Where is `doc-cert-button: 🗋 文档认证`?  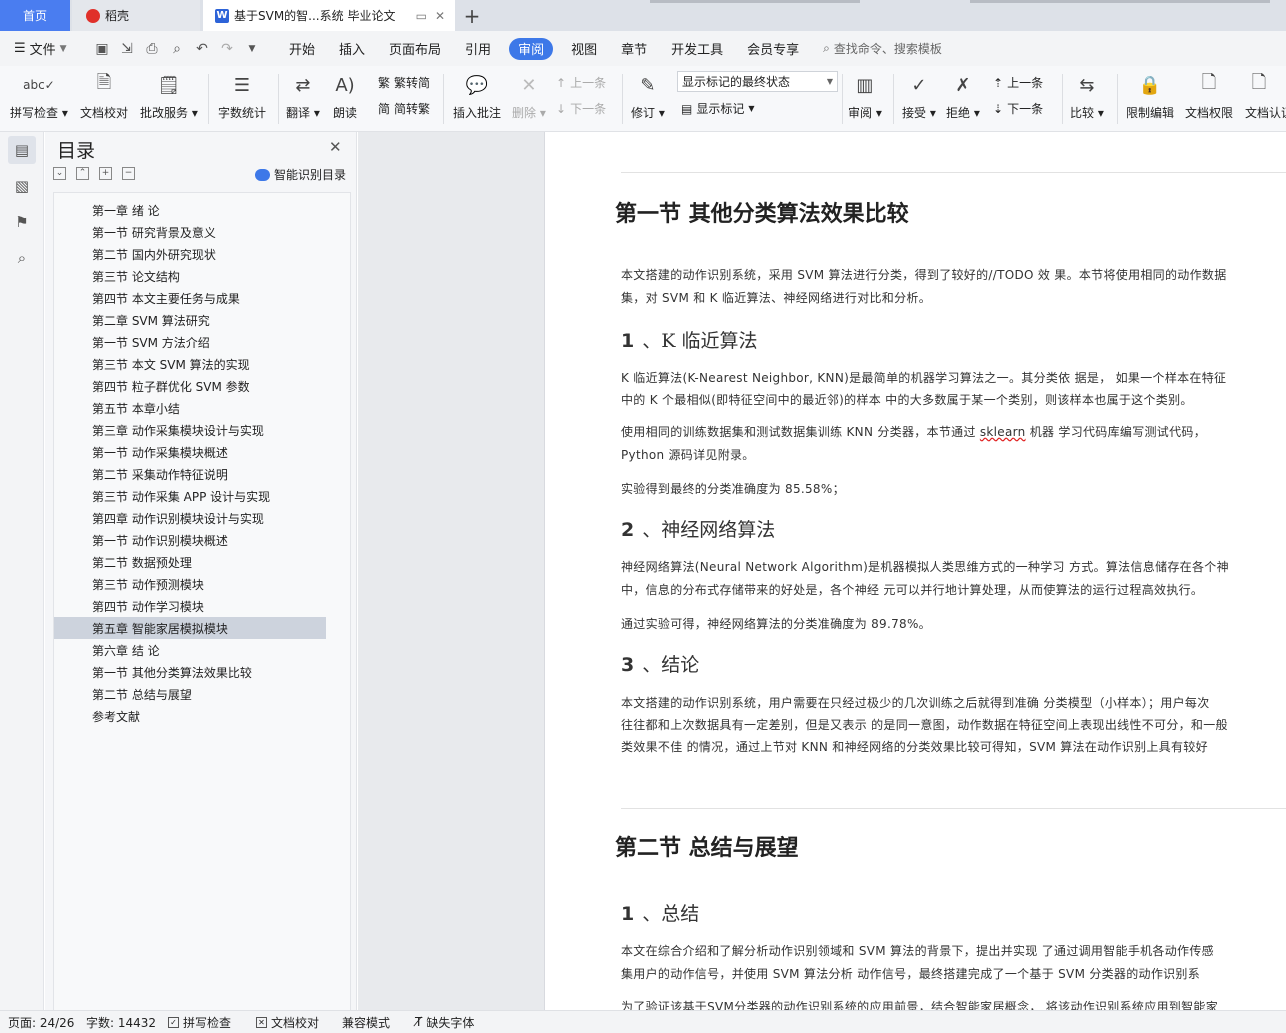
doc-cert-button: 🗋 文档认证 is located at coordinates (1265, 95).